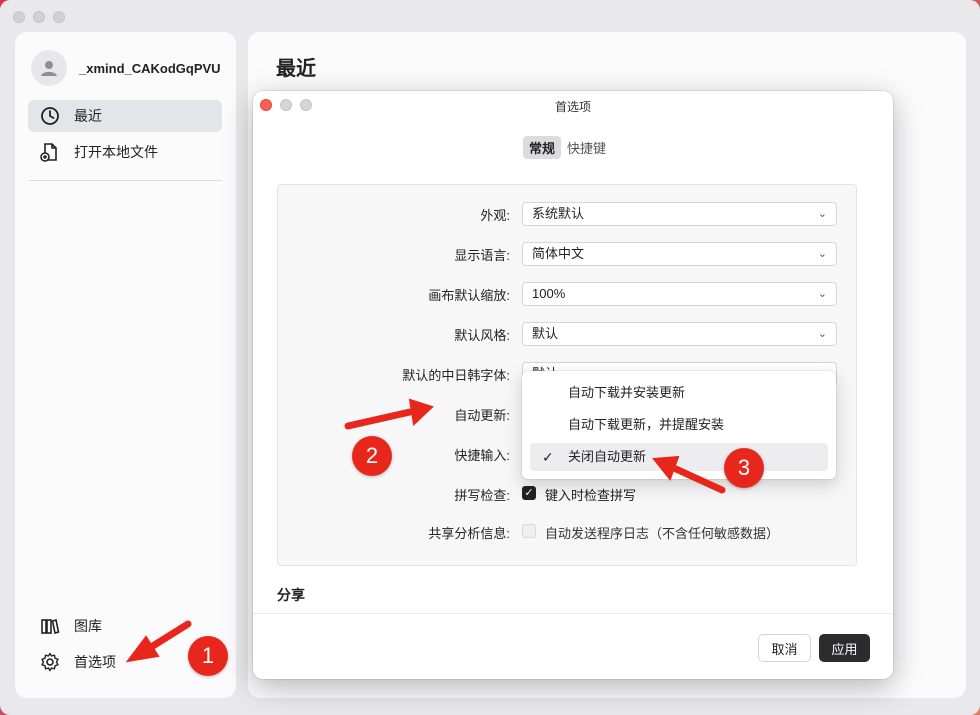  What do you see at coordinates (744, 468) in the screenshot?
I see `annotation-badge-3: 3` at bounding box center [744, 468].